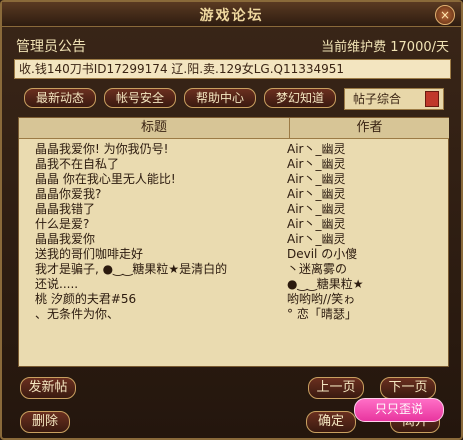 This screenshot has width=463, height=440. What do you see at coordinates (60, 98) in the screenshot?
I see `tab-latest: 最新动态` at bounding box center [60, 98].